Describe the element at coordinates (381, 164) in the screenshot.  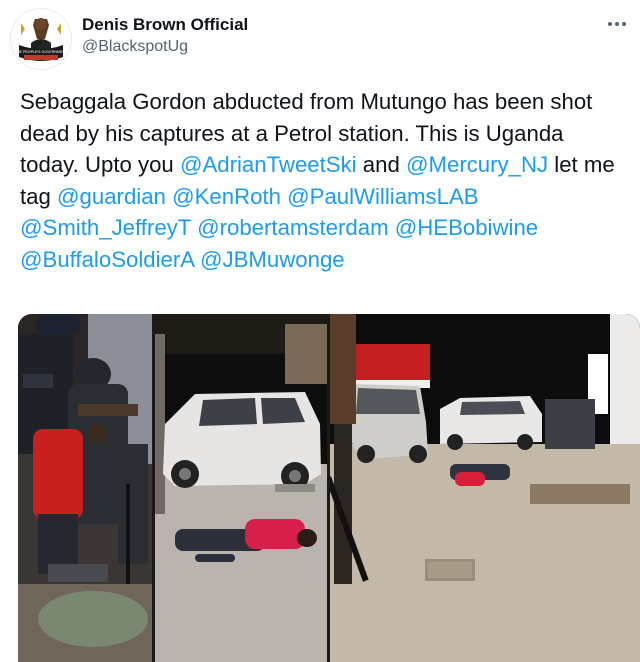
I see `tweet-text-segment: and` at that location.